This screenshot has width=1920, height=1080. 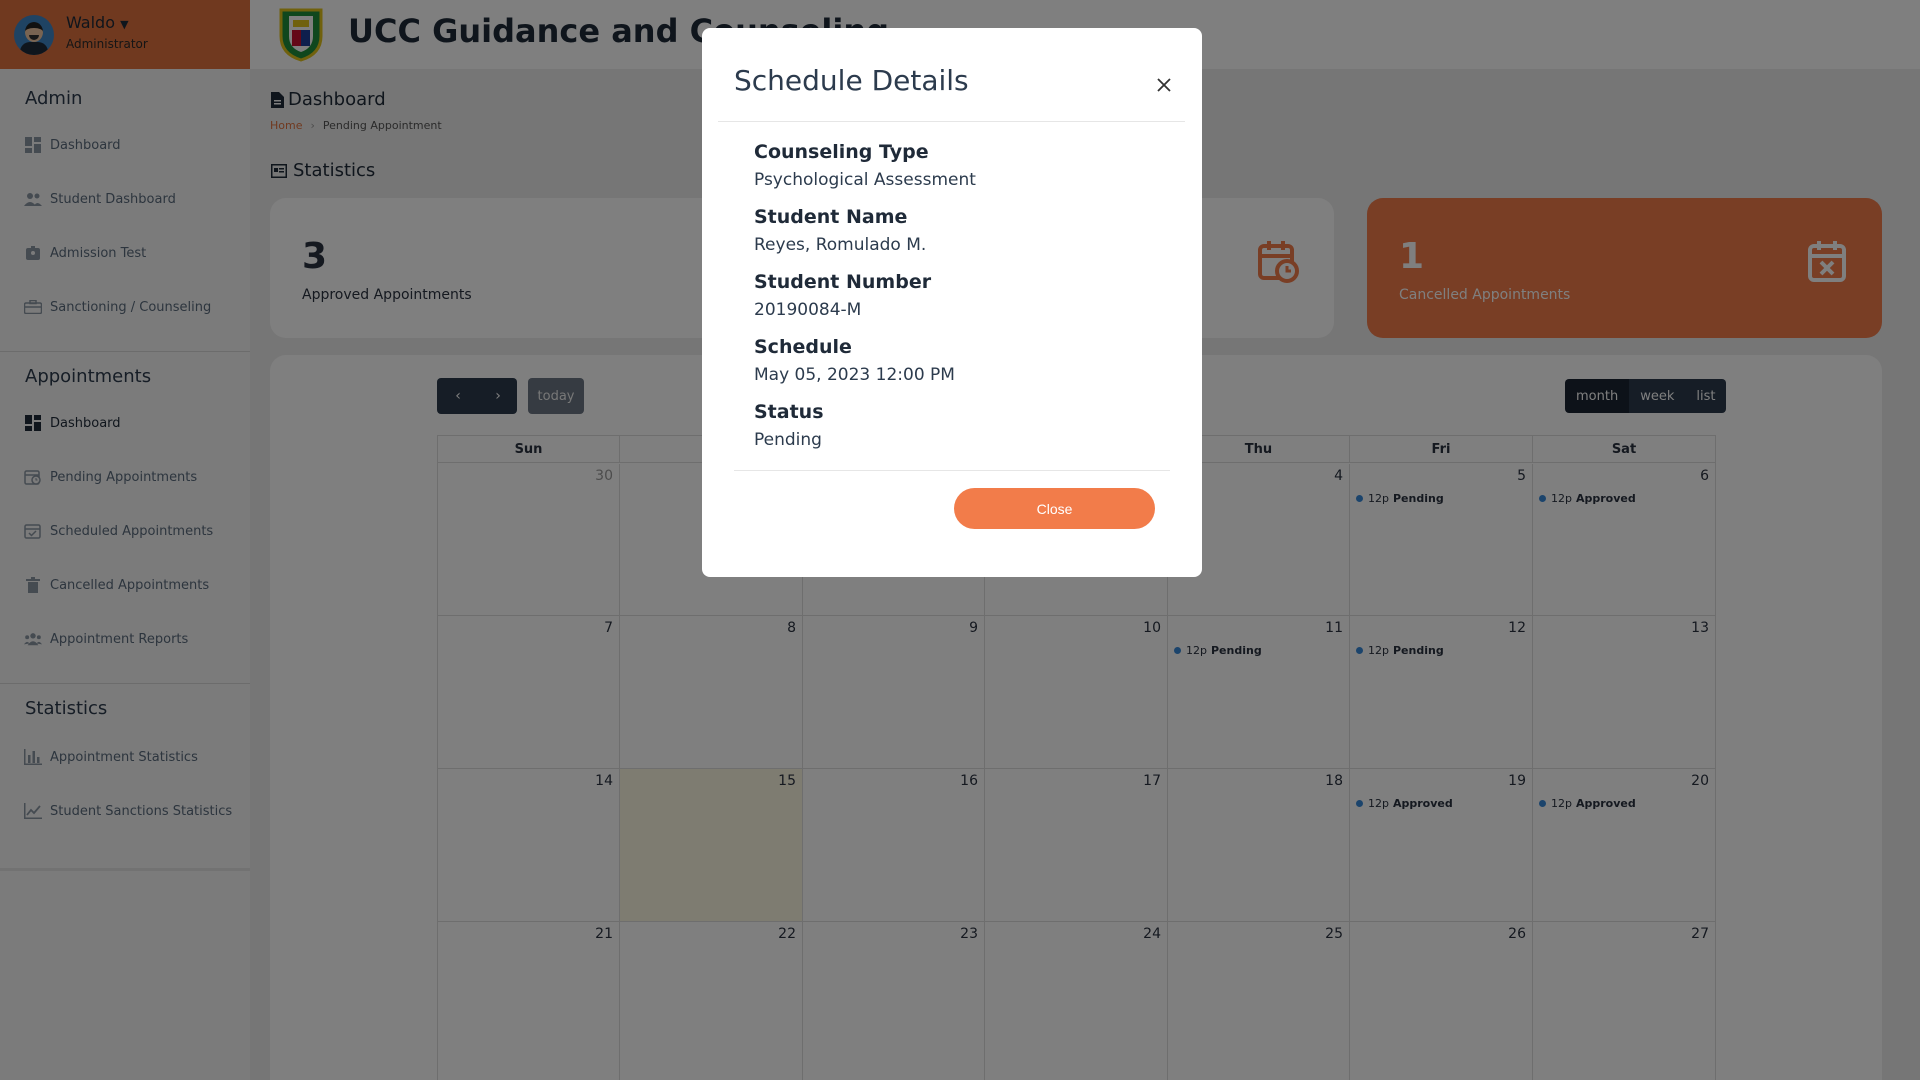 What do you see at coordinates (789, 412) in the screenshot?
I see `field-label: Status` at bounding box center [789, 412].